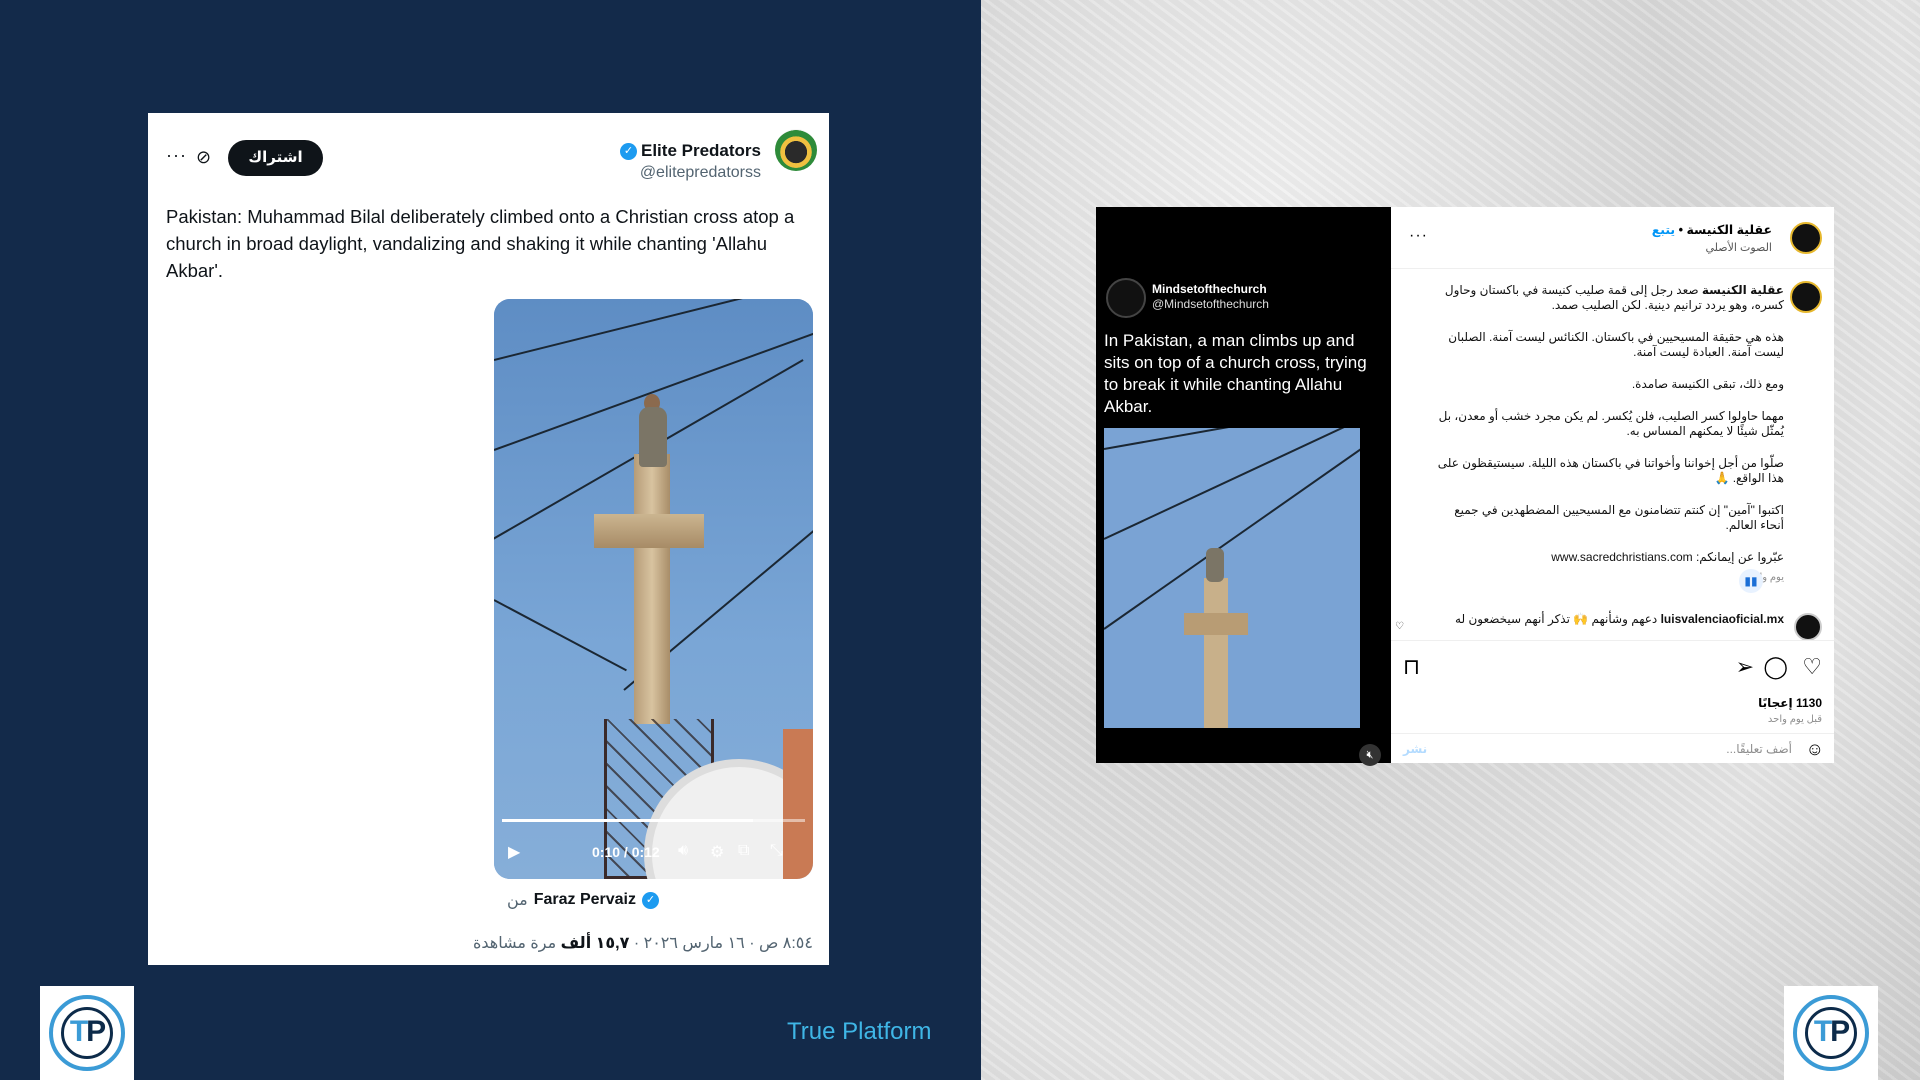 The image size is (1920, 1080). What do you see at coordinates (1210, 304) in the screenshot?
I see `media-account-handle: @Mindsetofthechurch` at bounding box center [1210, 304].